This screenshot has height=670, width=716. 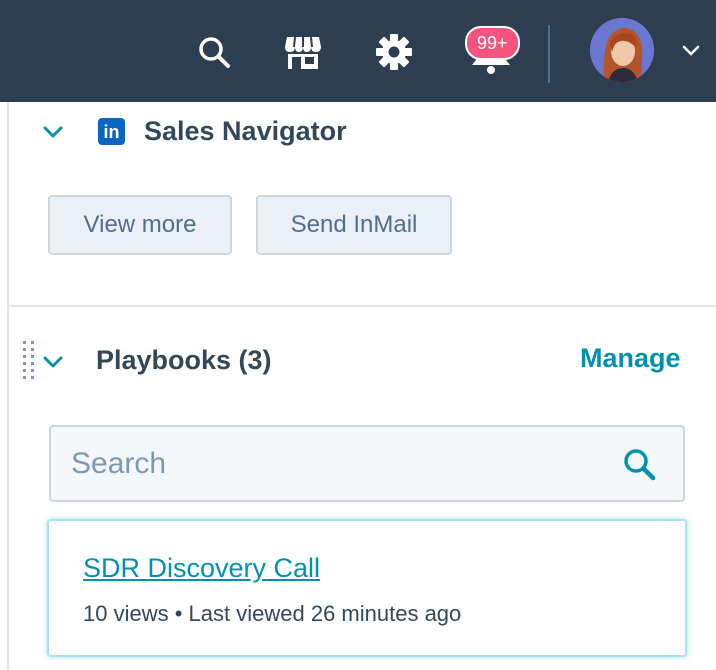 What do you see at coordinates (126, 613) in the screenshot?
I see `playbook-views: 10 views` at bounding box center [126, 613].